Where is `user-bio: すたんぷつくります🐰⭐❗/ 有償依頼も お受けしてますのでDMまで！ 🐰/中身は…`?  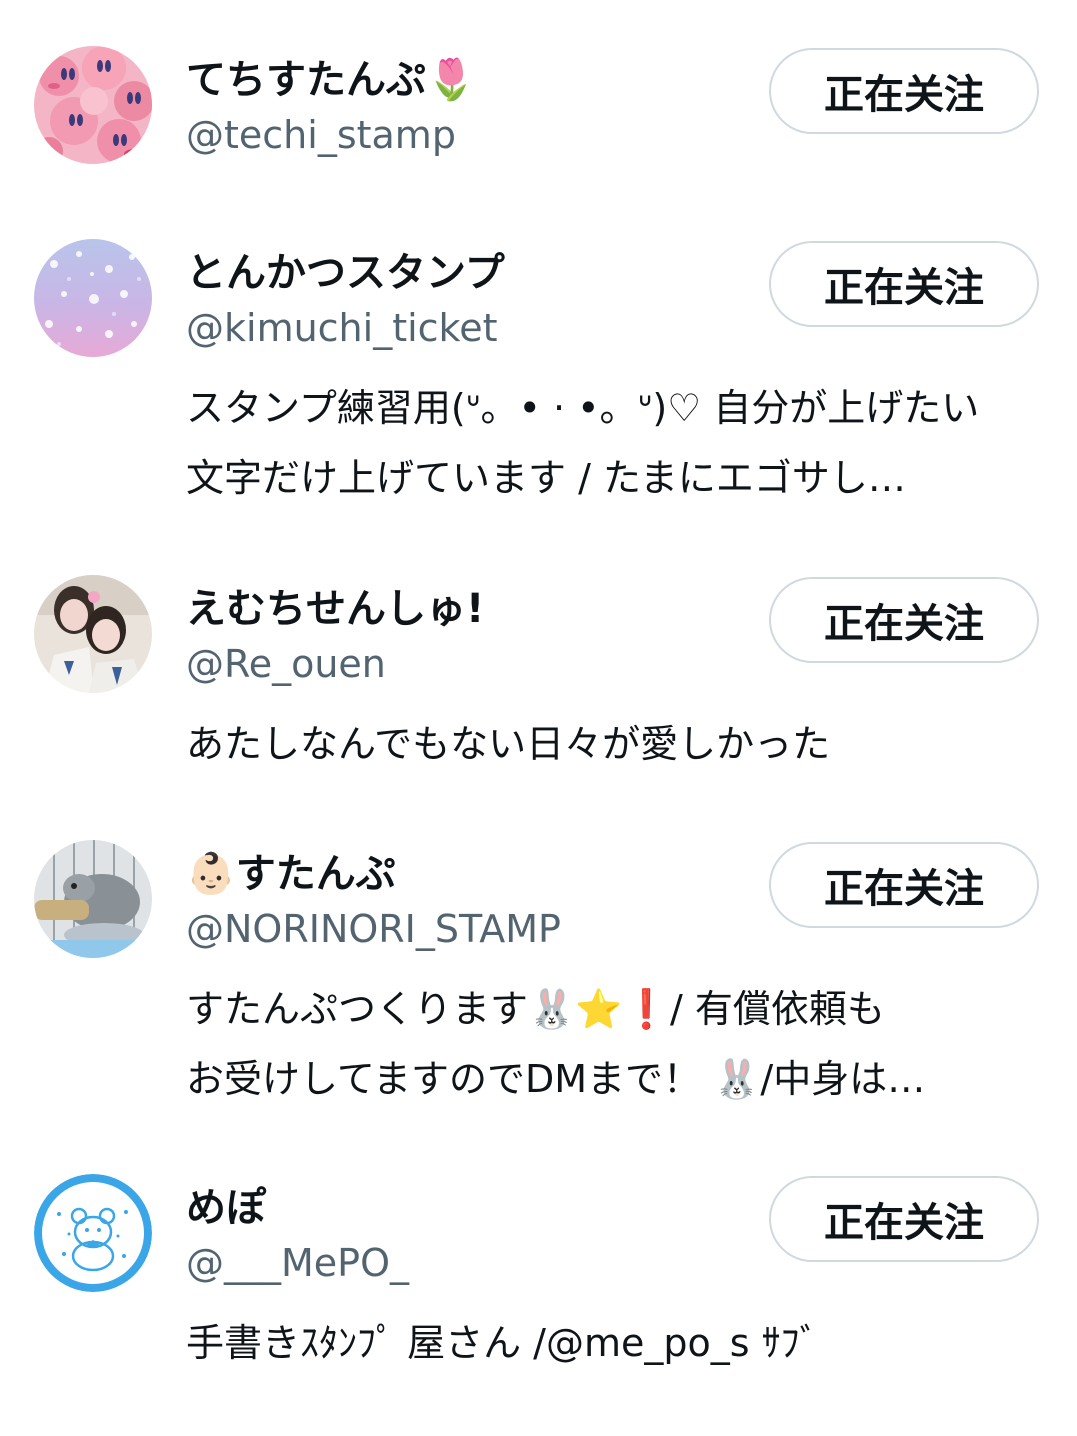
user-bio: すたんぷつくります🐰⭐❗/ 有償依頼も お受けしてますのでDMまで！ 🐰/中身は… is located at coordinates (556, 1044).